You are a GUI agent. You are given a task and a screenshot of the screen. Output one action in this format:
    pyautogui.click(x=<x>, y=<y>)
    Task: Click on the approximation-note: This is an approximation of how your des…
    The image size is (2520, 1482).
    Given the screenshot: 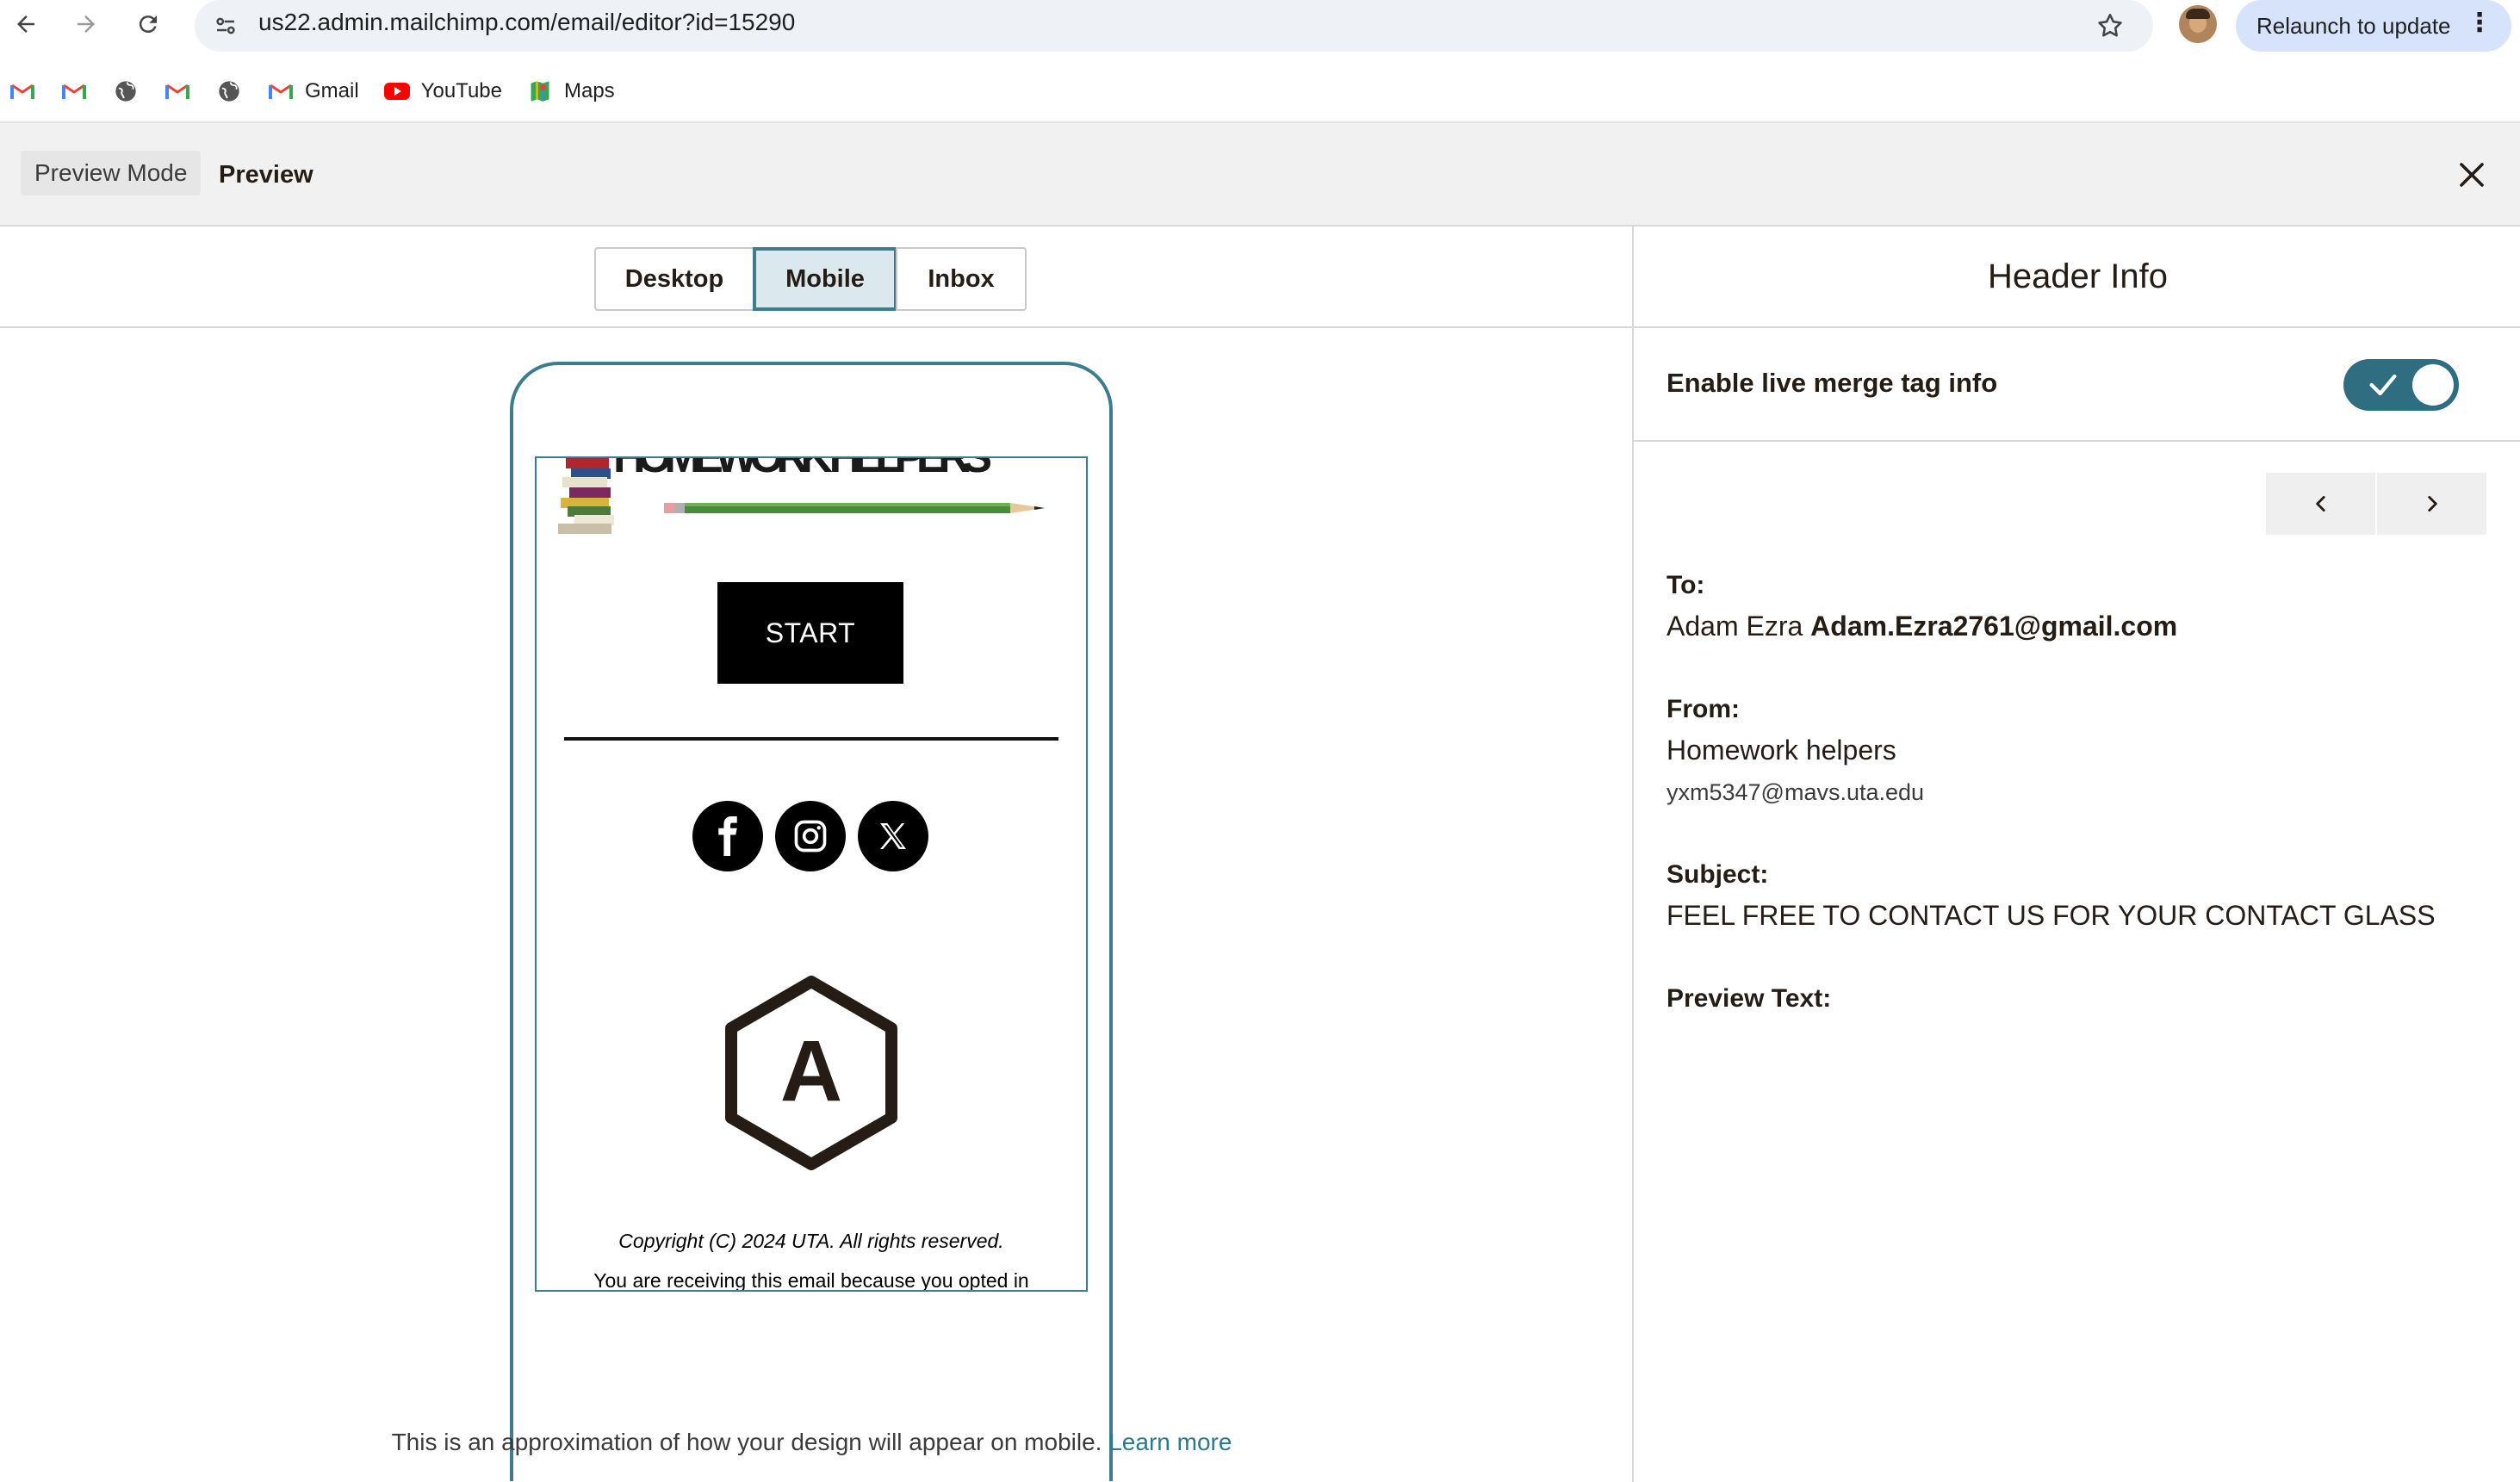 What is the action you would take?
    pyautogui.click(x=812, y=1442)
    